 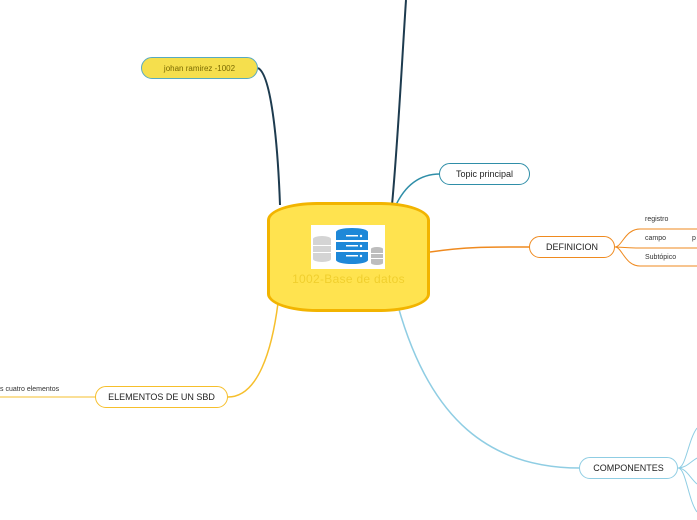 I want to click on database-icon, so click(x=348, y=246).